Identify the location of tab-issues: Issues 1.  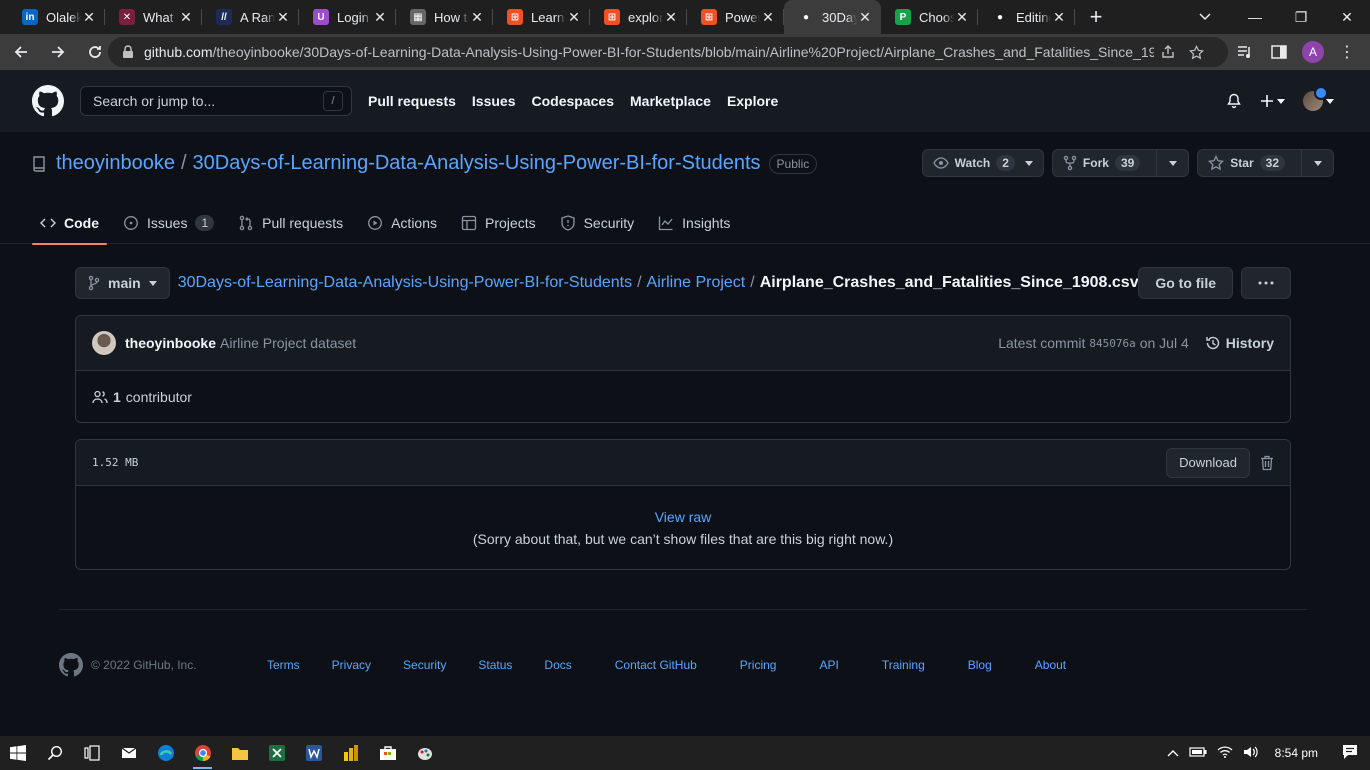
(168, 223).